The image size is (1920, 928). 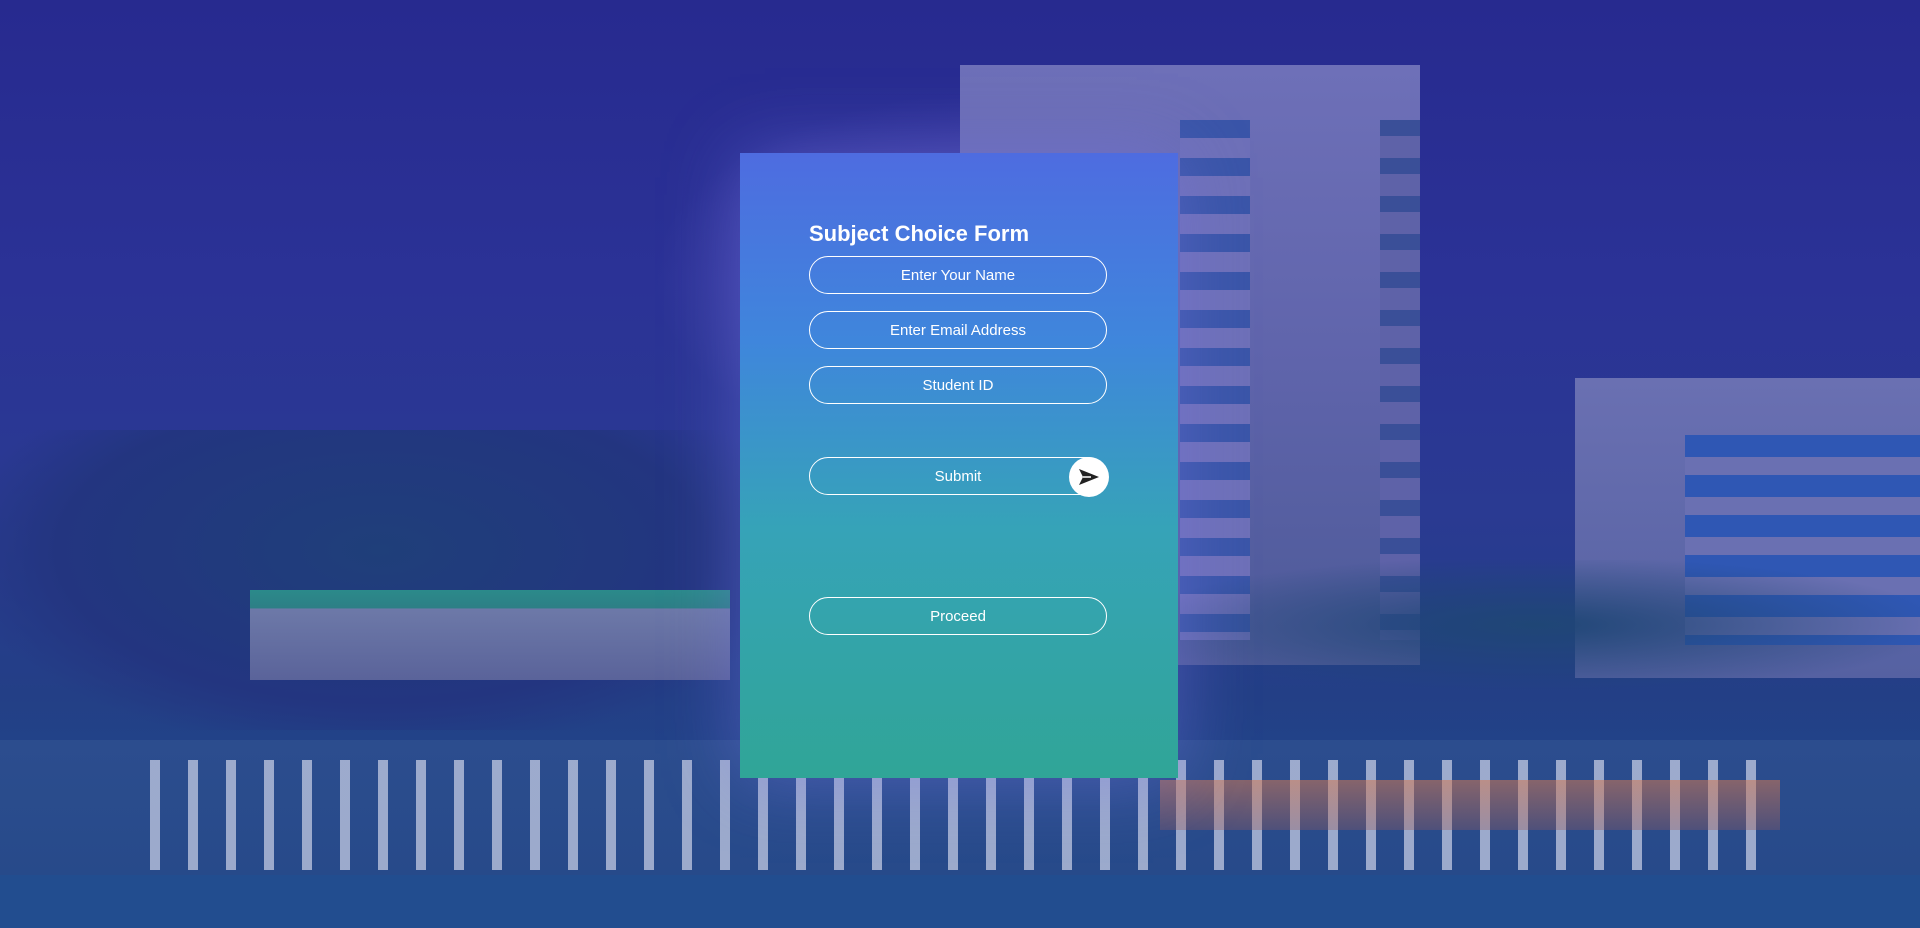 I want to click on submit-icon-button, so click(x=1089, y=477).